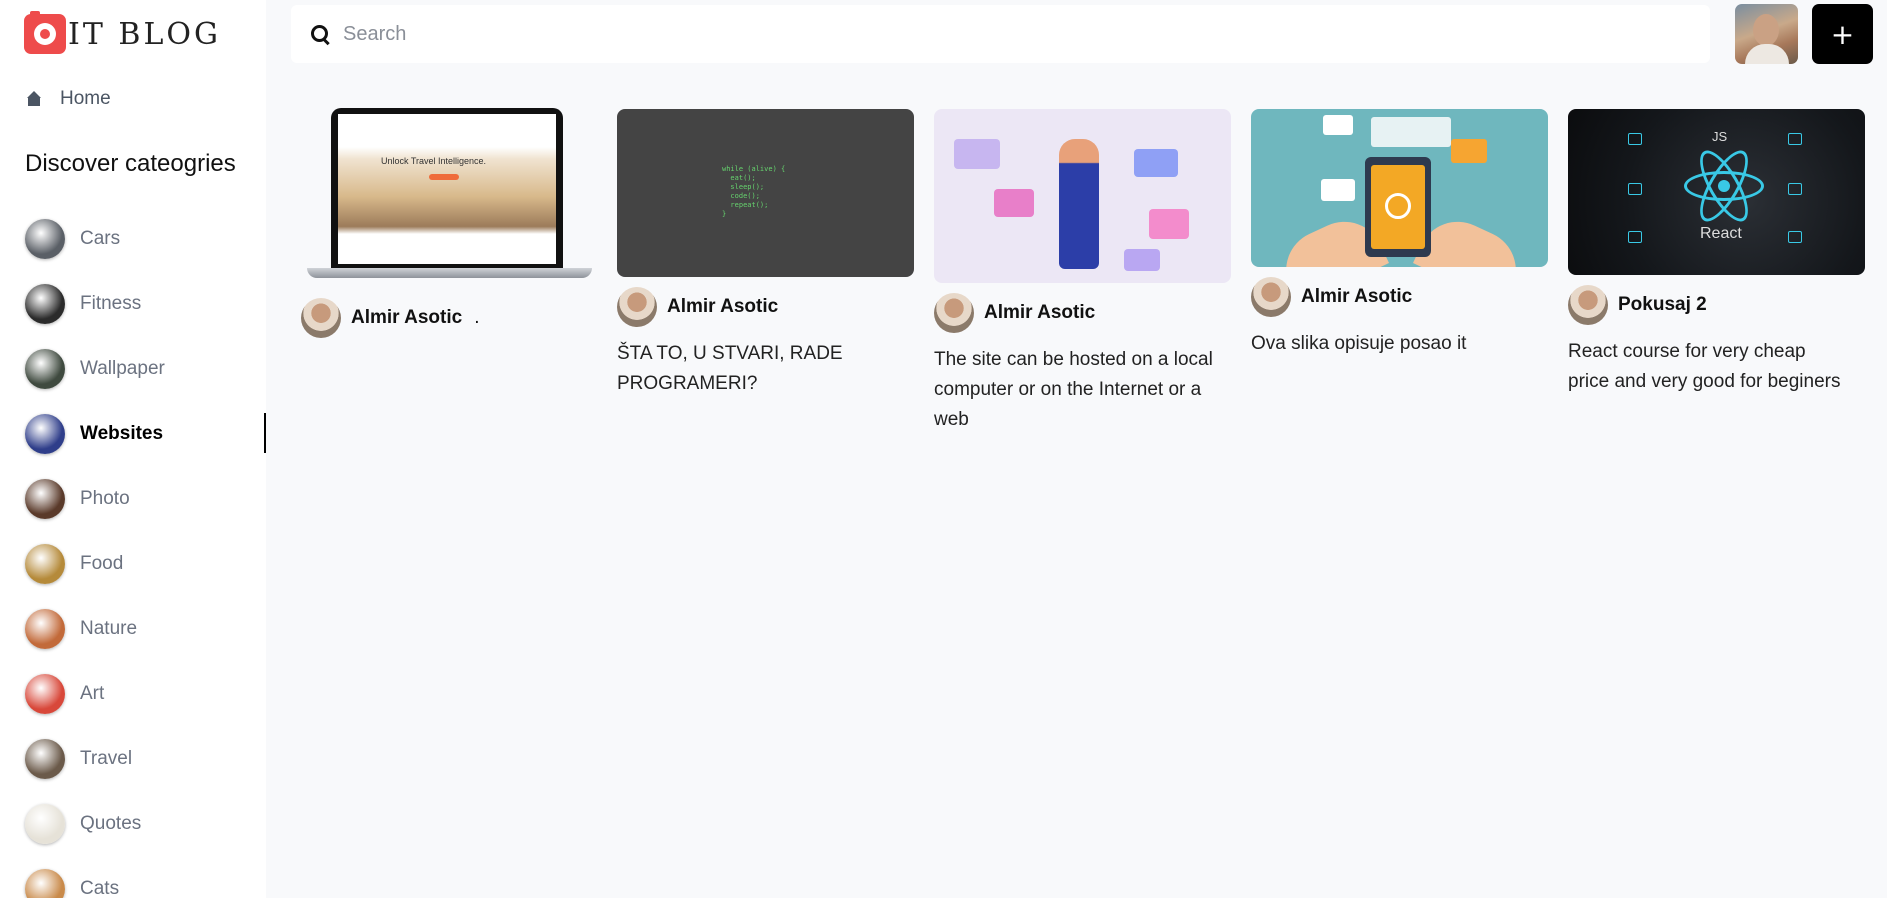 The width and height of the screenshot is (1887, 898). What do you see at coordinates (145, 563) in the screenshot?
I see `sidebar-item-food: Food` at bounding box center [145, 563].